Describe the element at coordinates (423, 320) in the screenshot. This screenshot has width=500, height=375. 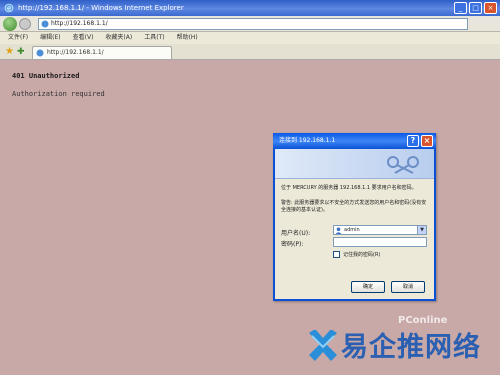
I see `pconline-watermark: PConline` at that location.